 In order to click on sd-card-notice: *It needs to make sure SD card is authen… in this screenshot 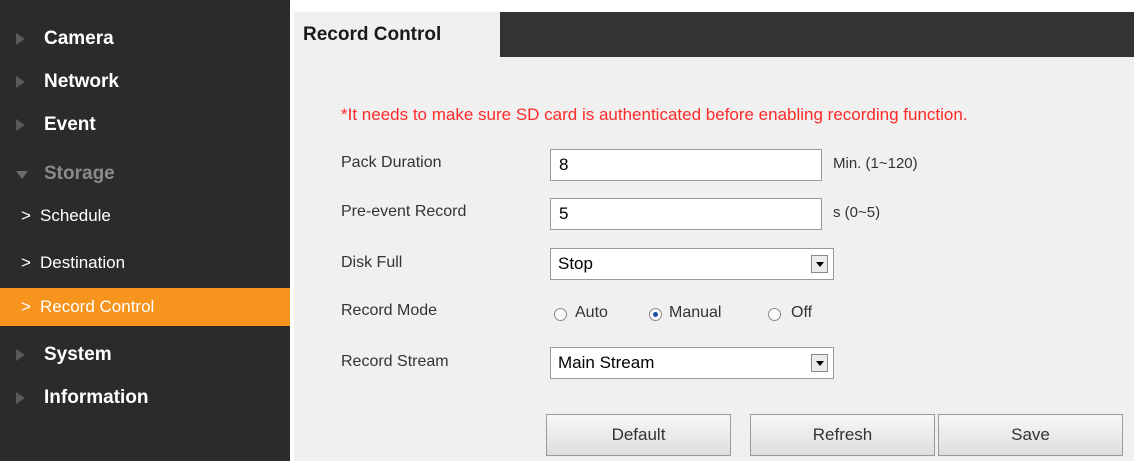, I will do `click(654, 114)`.